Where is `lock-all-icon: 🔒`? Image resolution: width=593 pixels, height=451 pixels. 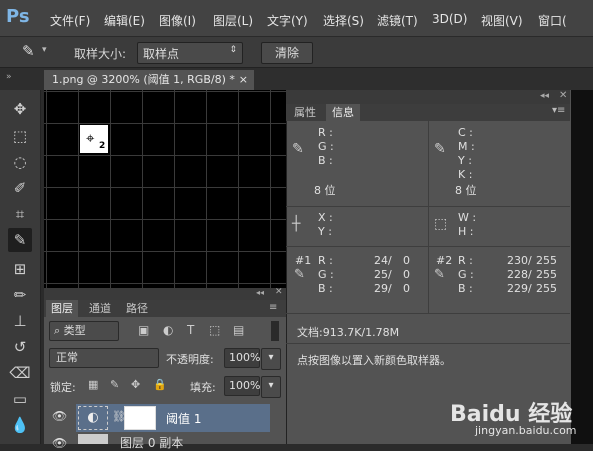 lock-all-icon: 🔒 is located at coordinates (160, 384).